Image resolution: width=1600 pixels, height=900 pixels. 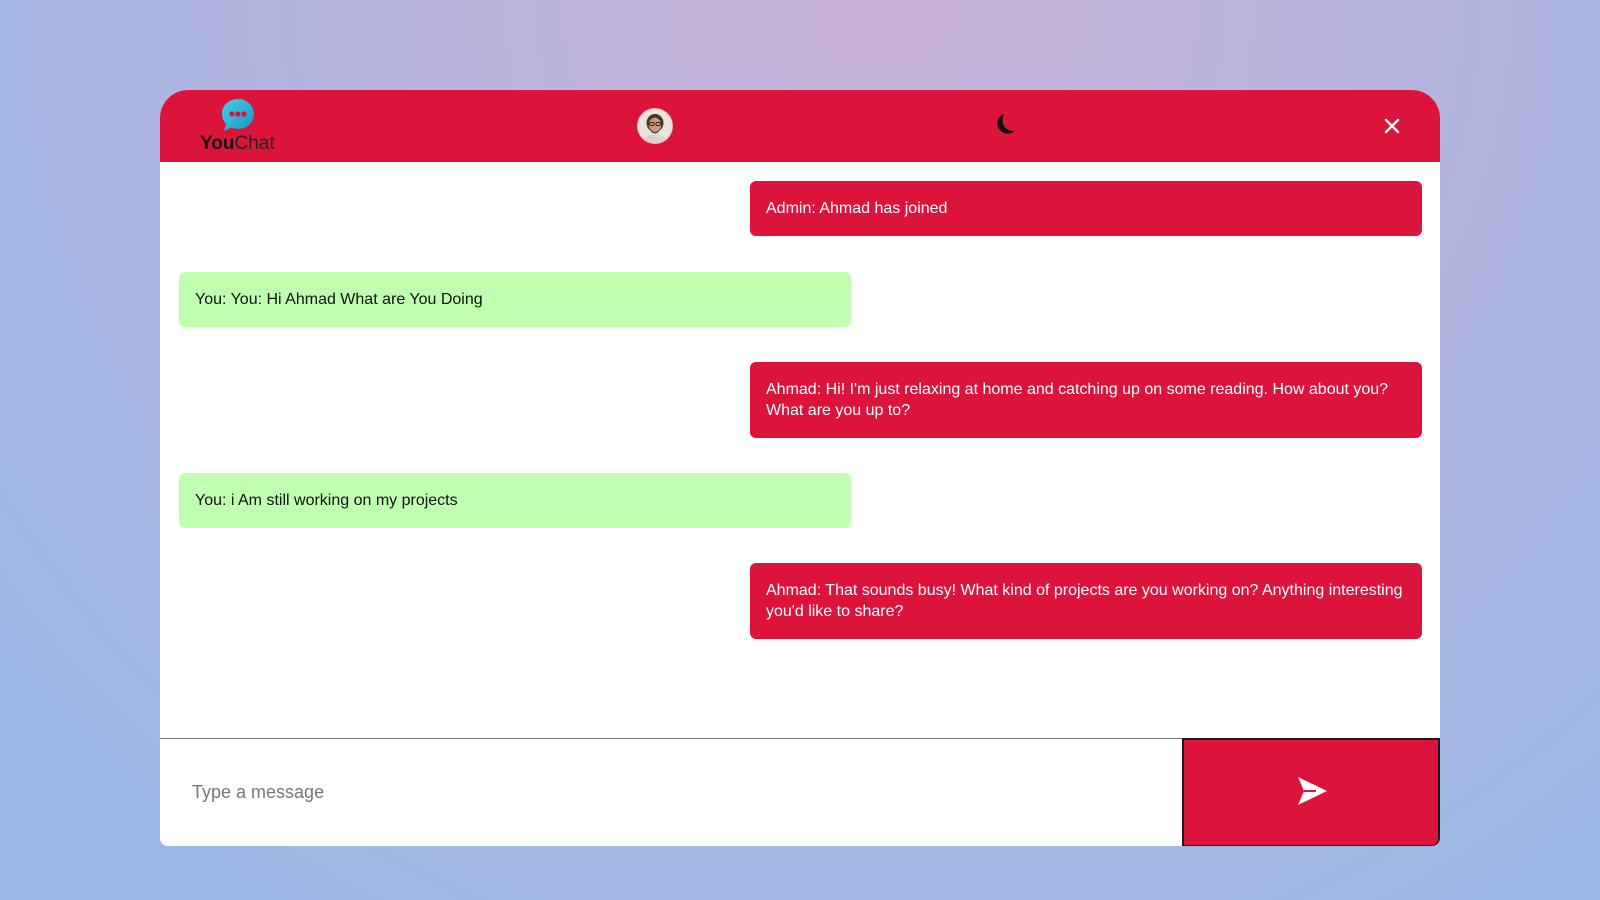 I want to click on send-icon, so click(x=1312, y=791).